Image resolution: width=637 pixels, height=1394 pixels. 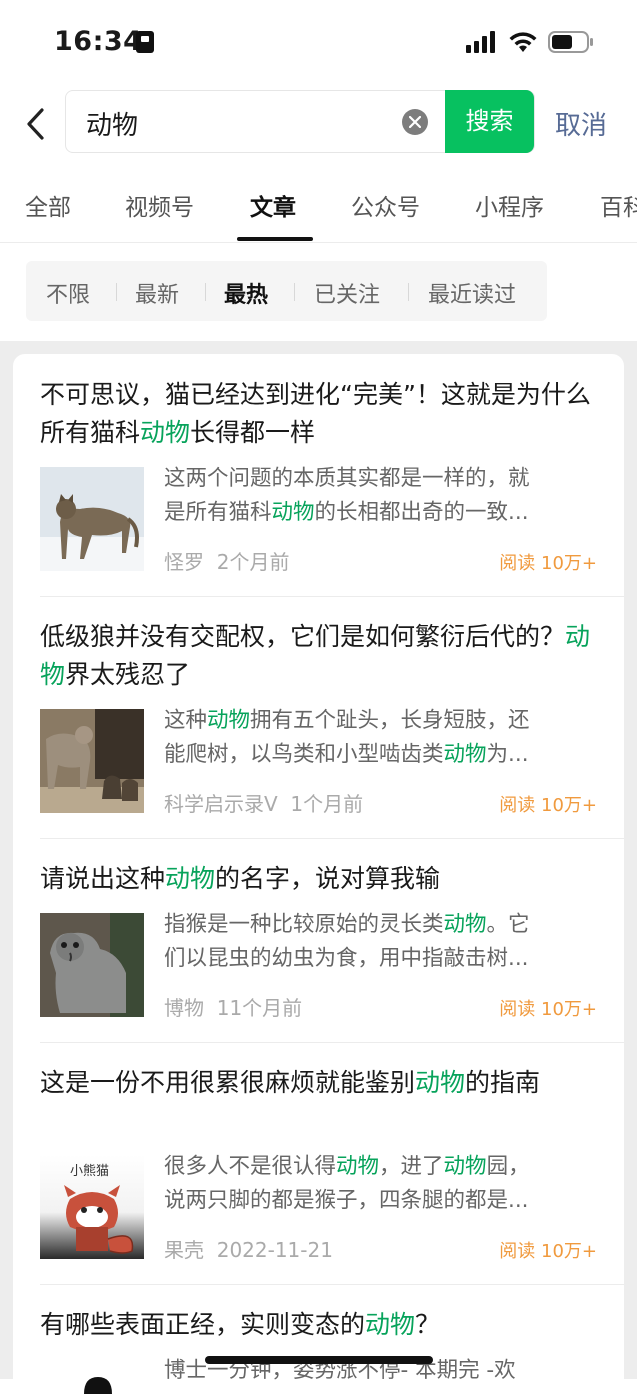 What do you see at coordinates (347, 293) in the screenshot?
I see `filter-followed: 已关注` at bounding box center [347, 293].